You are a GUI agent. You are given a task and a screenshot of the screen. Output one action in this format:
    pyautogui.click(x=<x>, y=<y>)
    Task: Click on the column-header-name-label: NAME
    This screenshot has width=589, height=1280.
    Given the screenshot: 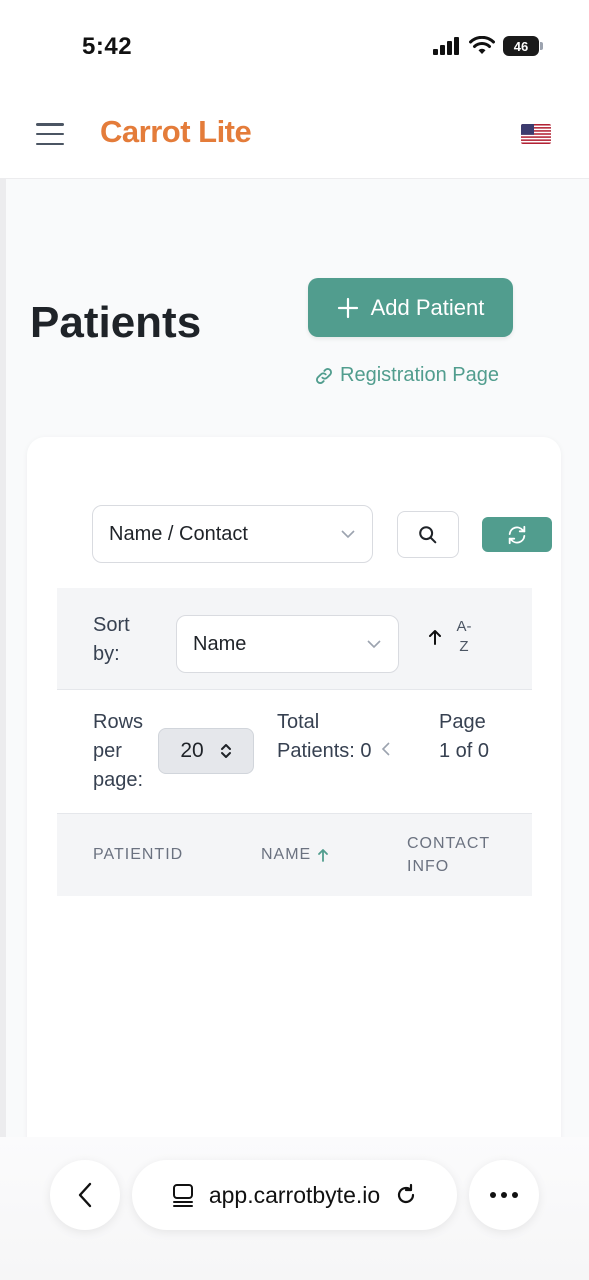 What is the action you would take?
    pyautogui.click(x=286, y=854)
    